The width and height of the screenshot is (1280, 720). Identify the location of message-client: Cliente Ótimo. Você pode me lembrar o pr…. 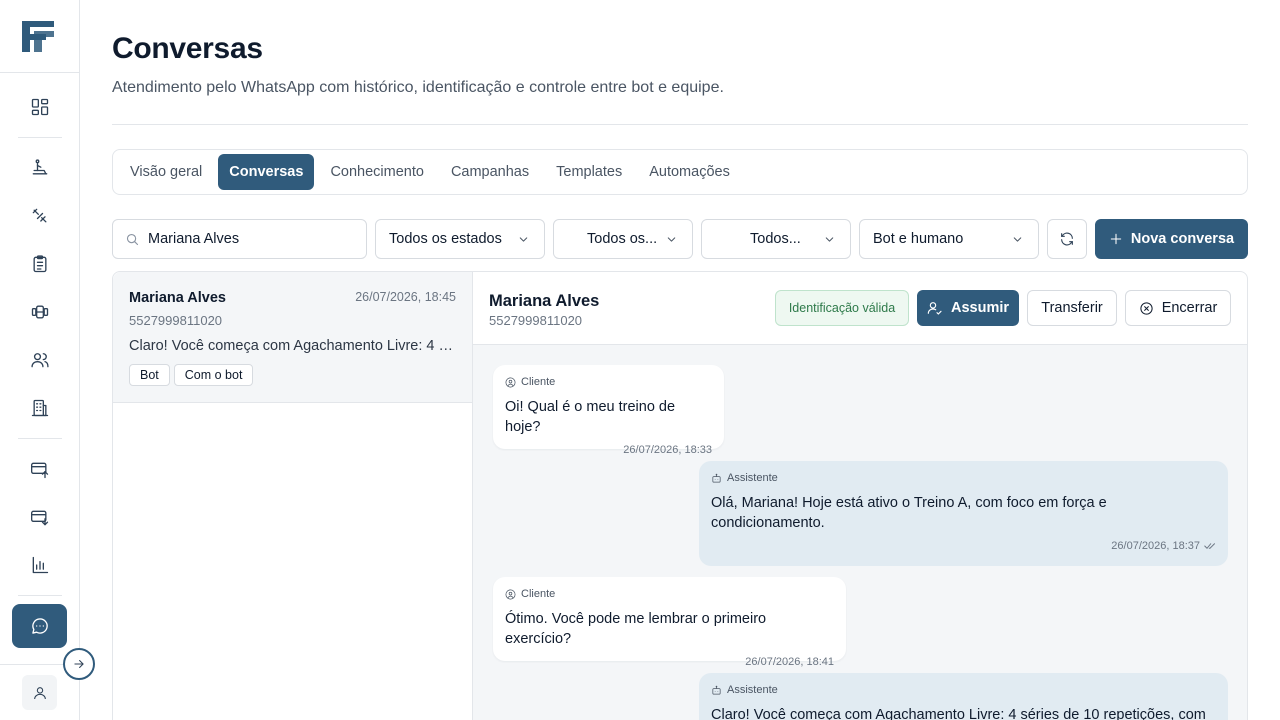
(669, 622).